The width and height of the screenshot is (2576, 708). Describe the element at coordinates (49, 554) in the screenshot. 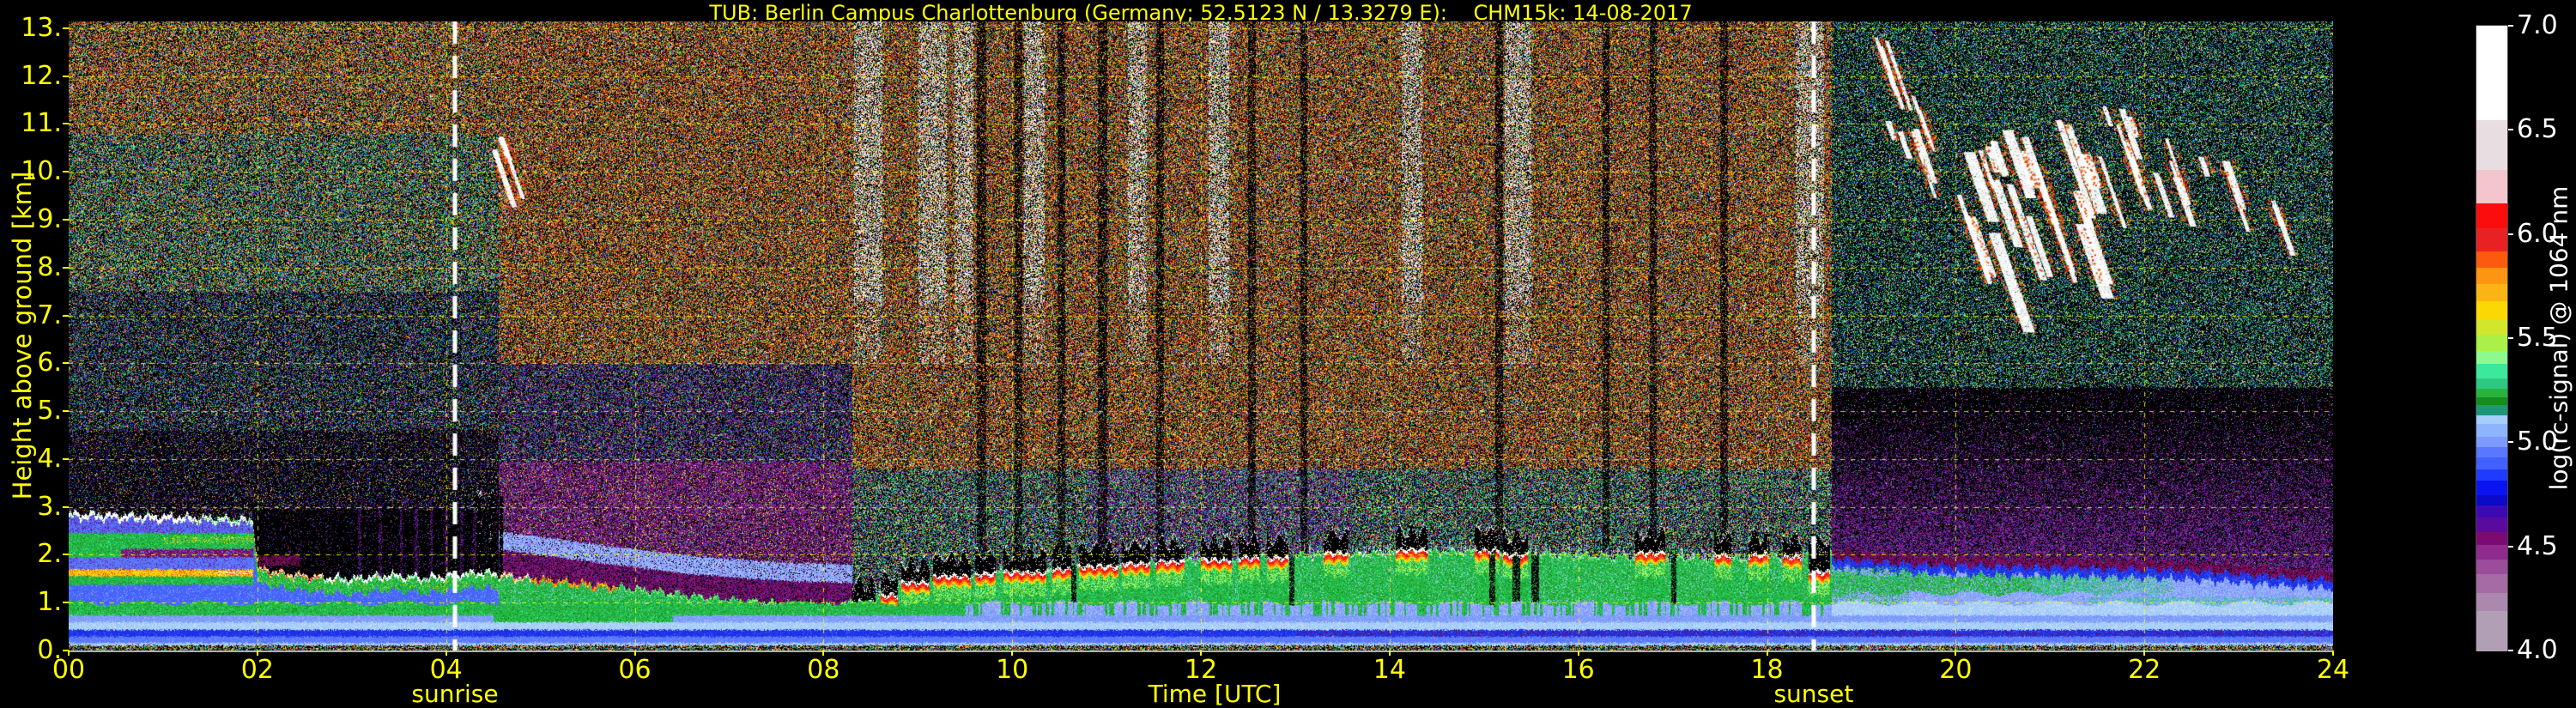

I see `y-tick-label: 2.` at that location.